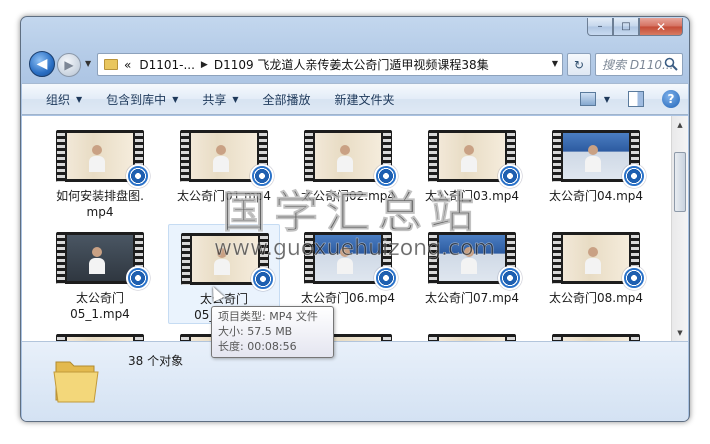 Image resolution: width=710 pixels, height=444 pixels. Describe the element at coordinates (100, 306) in the screenshot. I see `file-name: 太公奇门 05_1.mp4` at that location.